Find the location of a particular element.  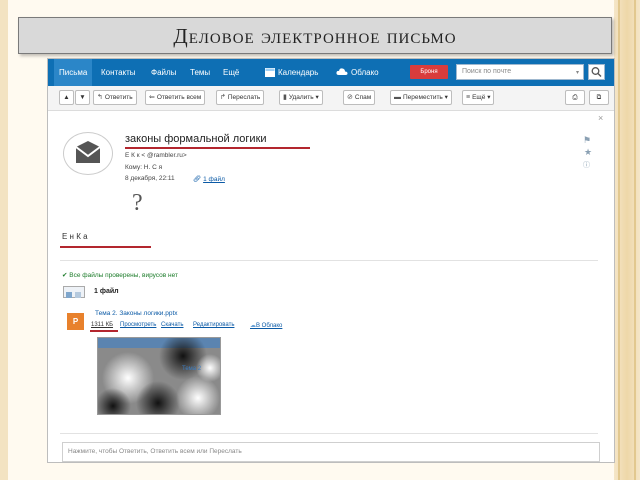

question-mark: ? is located at coordinates (137, 203).